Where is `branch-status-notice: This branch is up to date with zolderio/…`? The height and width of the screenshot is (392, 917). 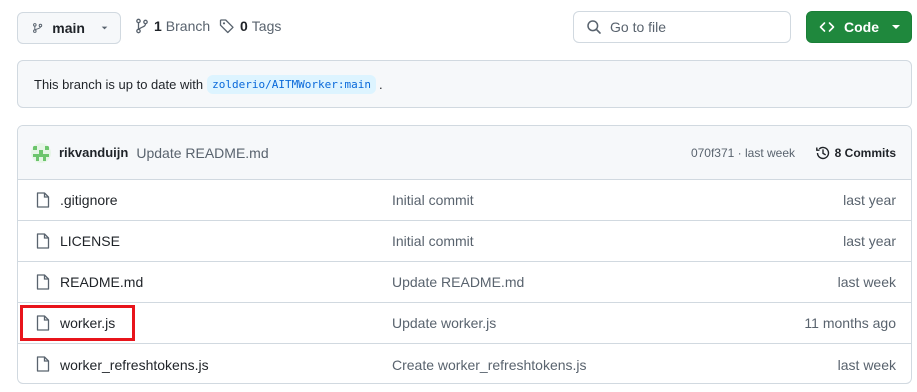
branch-status-notice: This branch is up to date with zolderio/… is located at coordinates (464, 84).